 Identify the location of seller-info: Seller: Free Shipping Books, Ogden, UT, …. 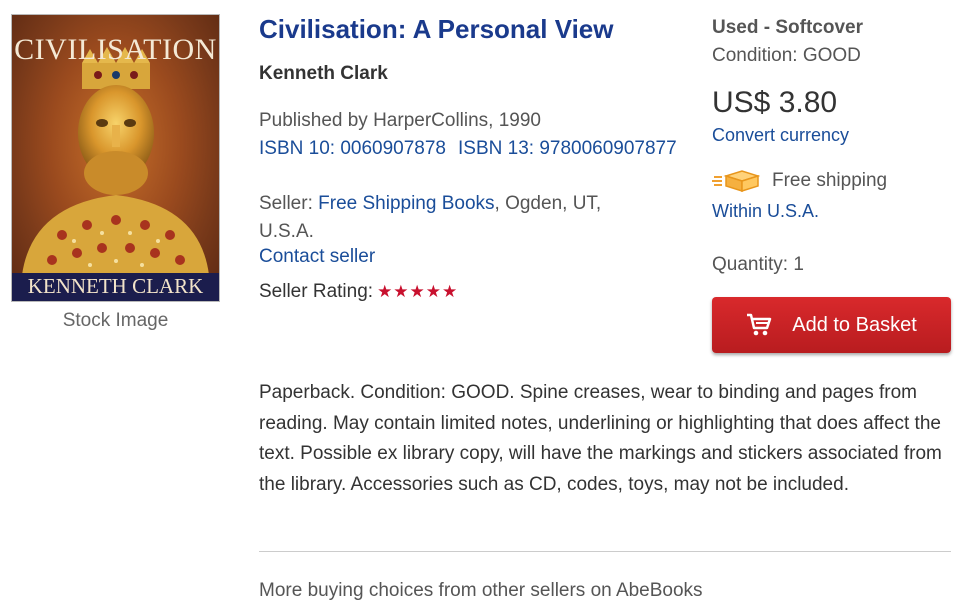
(449, 218).